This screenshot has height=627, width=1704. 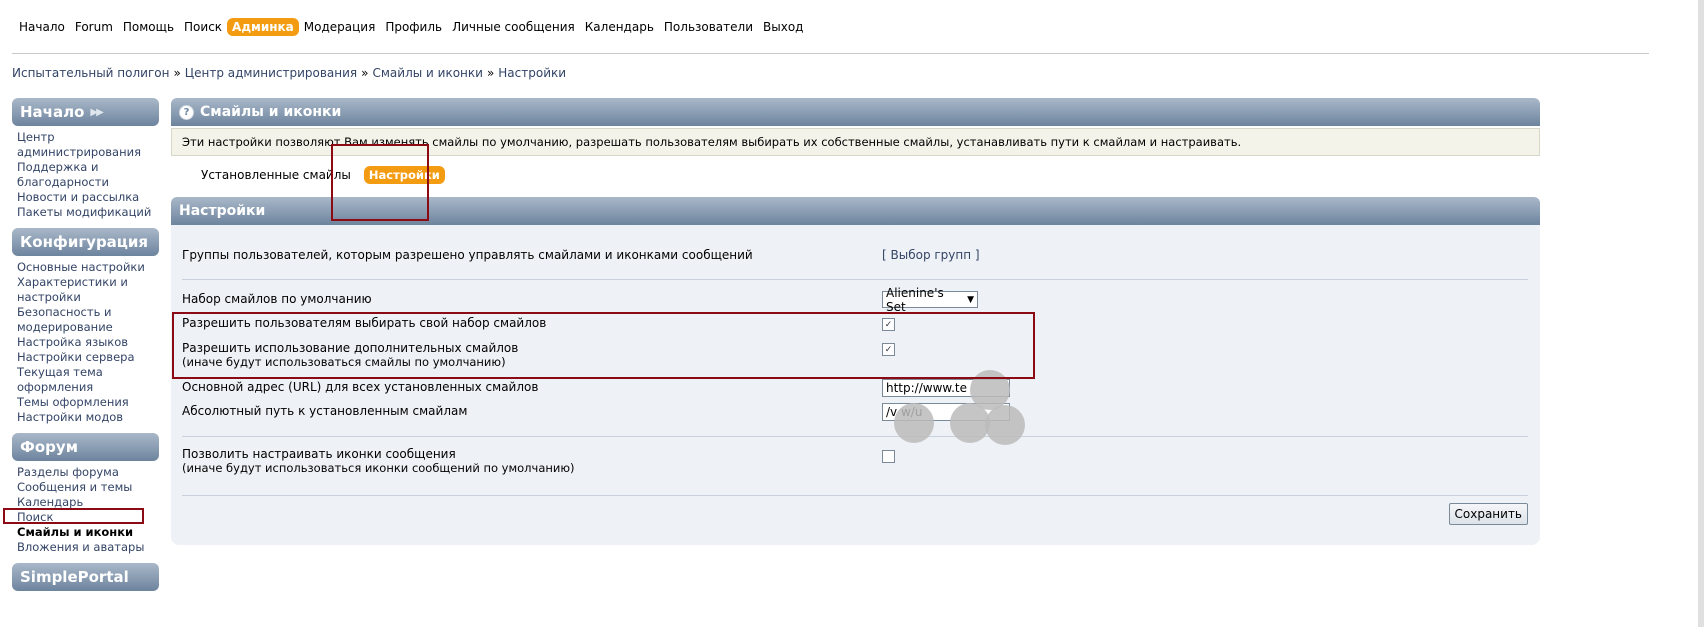 What do you see at coordinates (319, 454) in the screenshot?
I see `icons-label: Позволить настраивать иконки сообщения` at bounding box center [319, 454].